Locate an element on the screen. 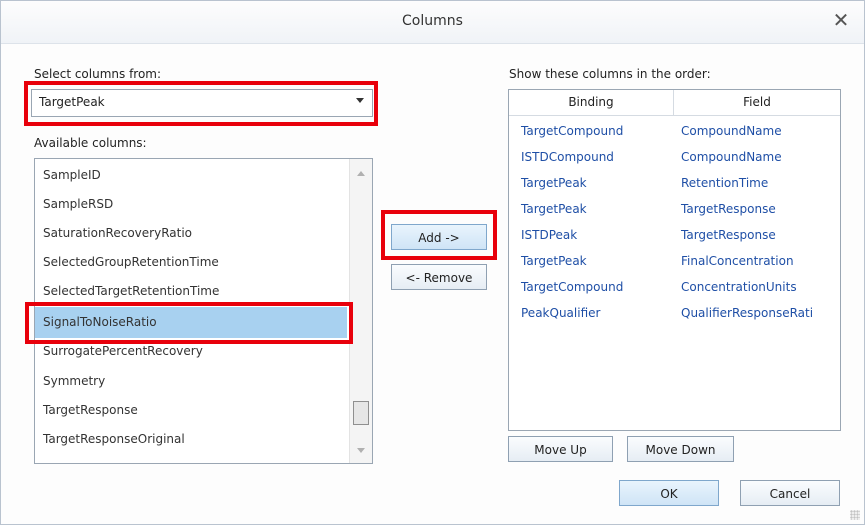 This screenshot has height=525, width=865. remove-button: <- Remove is located at coordinates (439, 277).